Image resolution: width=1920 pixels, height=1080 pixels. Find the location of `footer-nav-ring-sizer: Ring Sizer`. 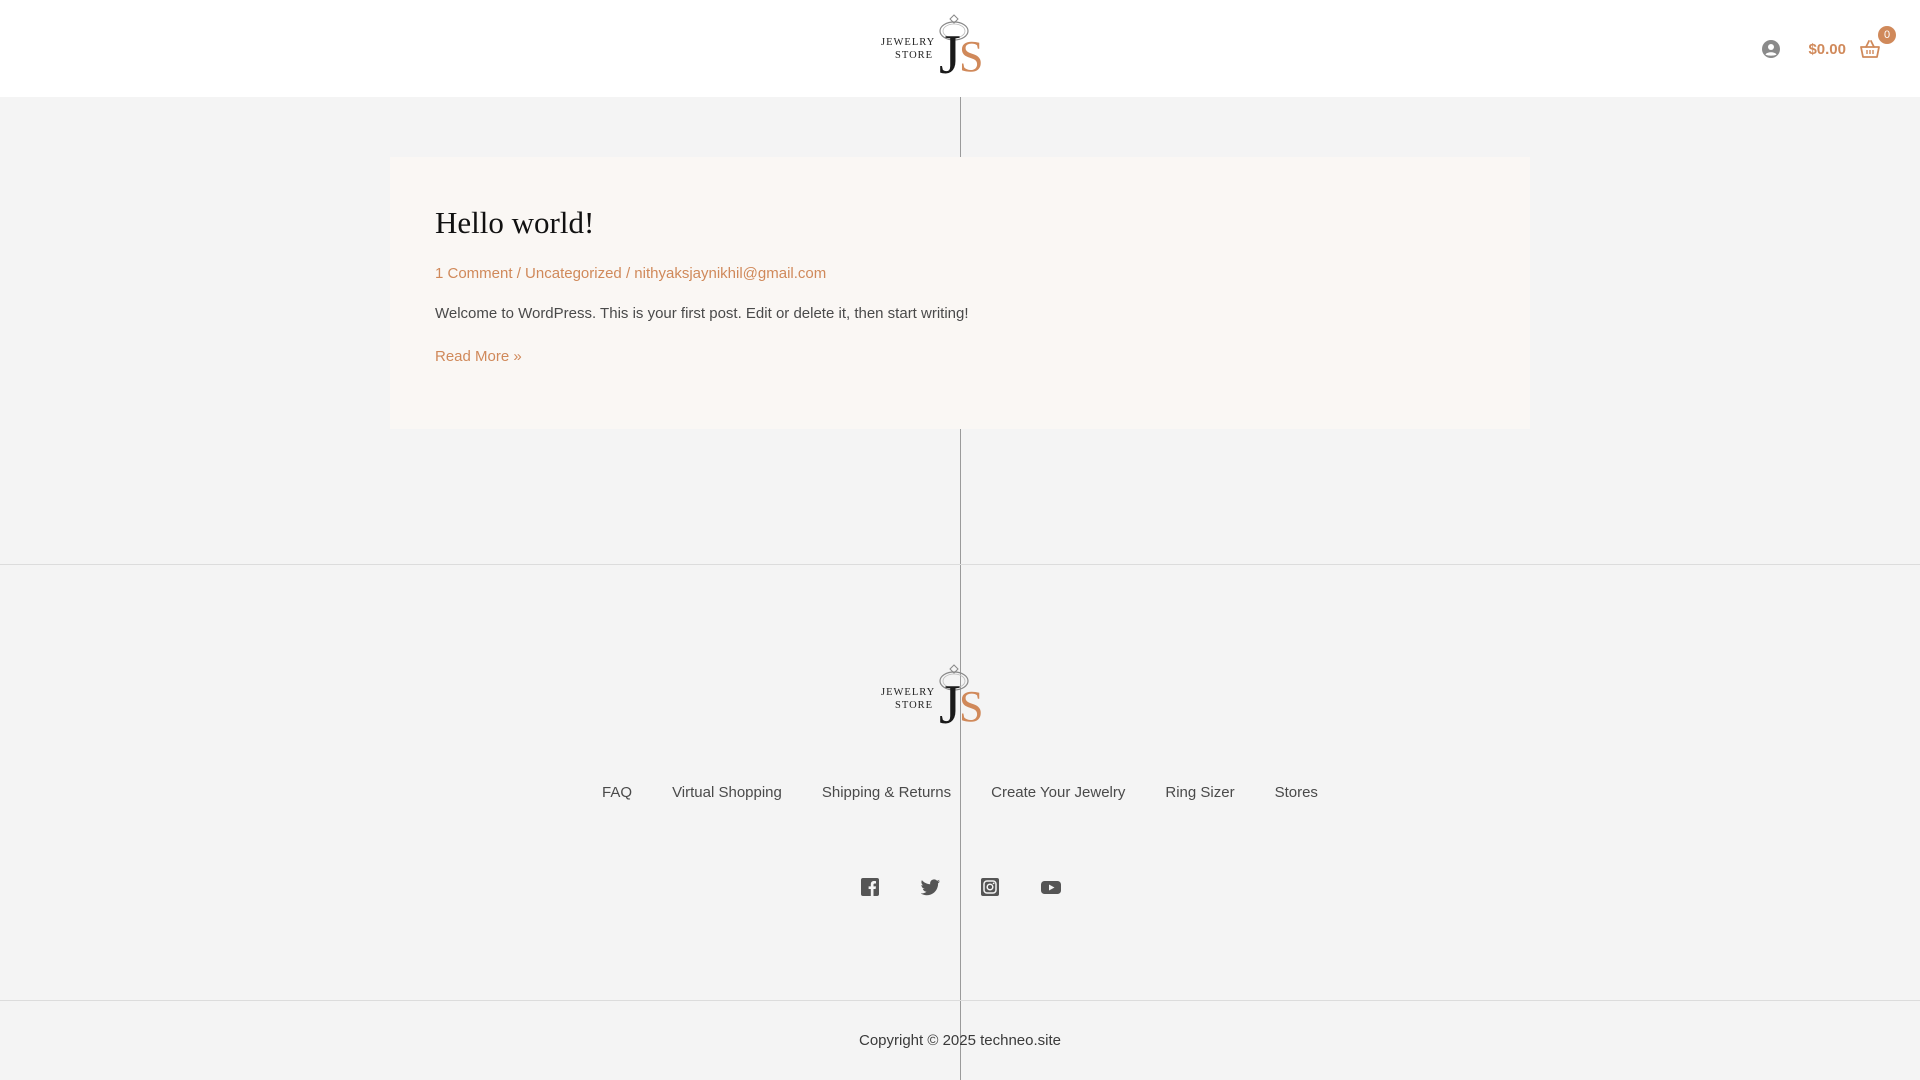

footer-nav-ring-sizer: Ring Sizer is located at coordinates (1199, 792).